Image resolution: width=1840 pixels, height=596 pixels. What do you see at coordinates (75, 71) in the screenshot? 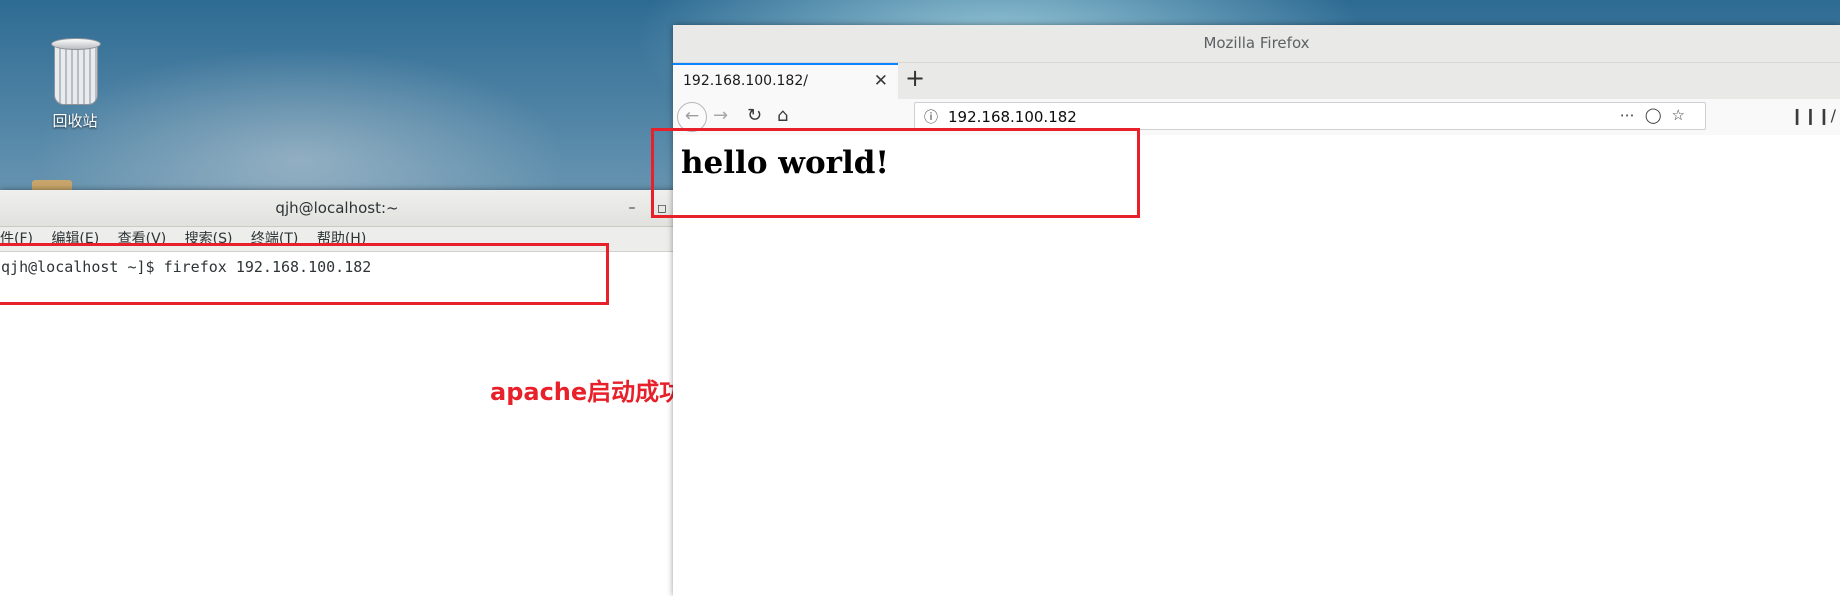
I see `trash-icon` at bounding box center [75, 71].